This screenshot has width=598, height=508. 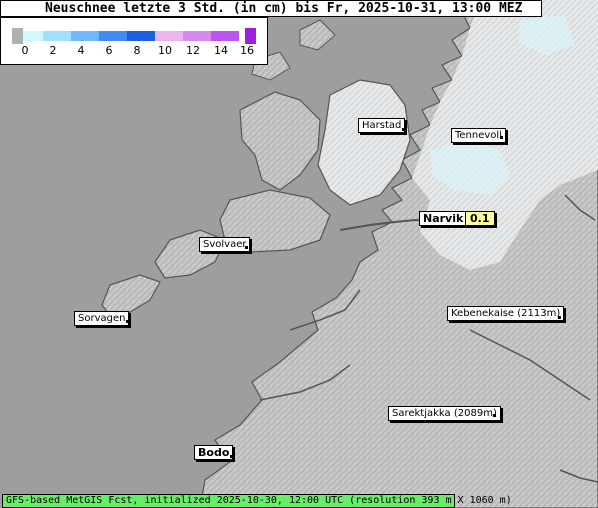 I want to click on legend-tick: 12, so click(x=193, y=50).